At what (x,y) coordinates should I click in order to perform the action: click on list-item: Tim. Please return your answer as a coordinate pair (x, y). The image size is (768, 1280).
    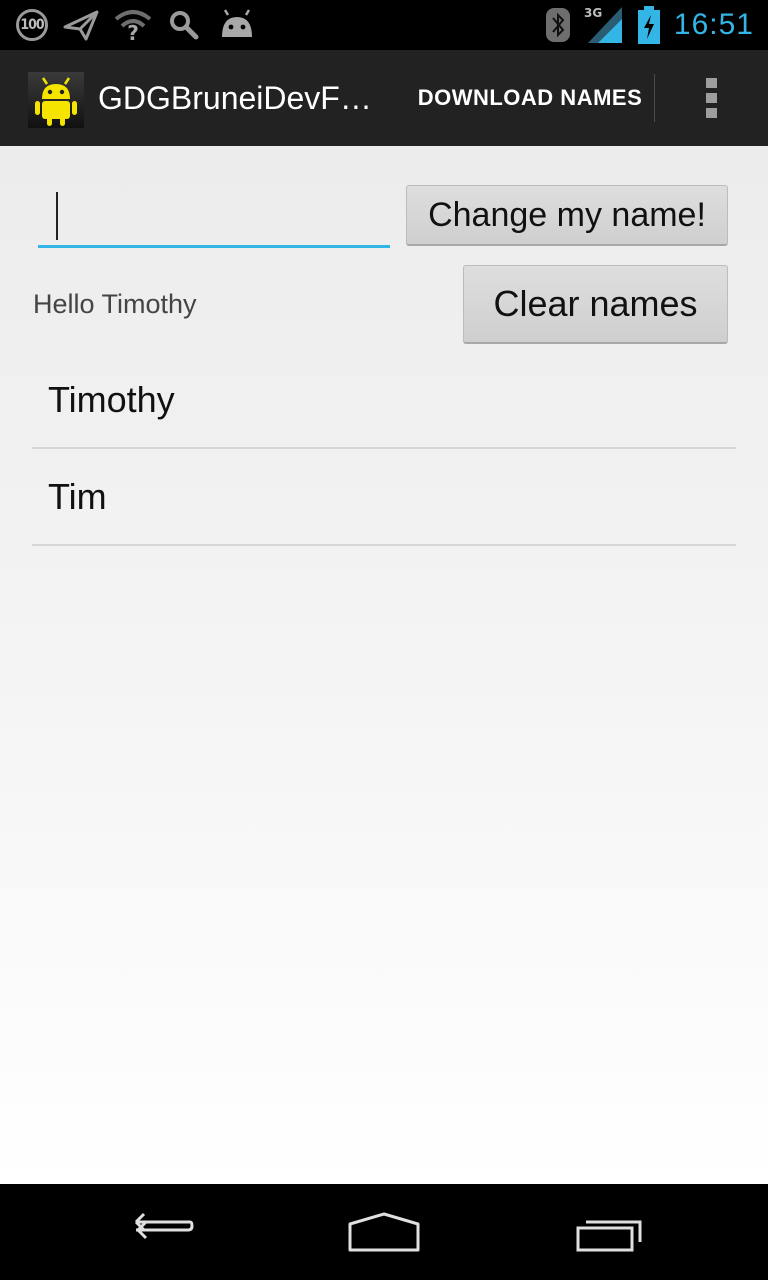
    Looking at the image, I should click on (384, 497).